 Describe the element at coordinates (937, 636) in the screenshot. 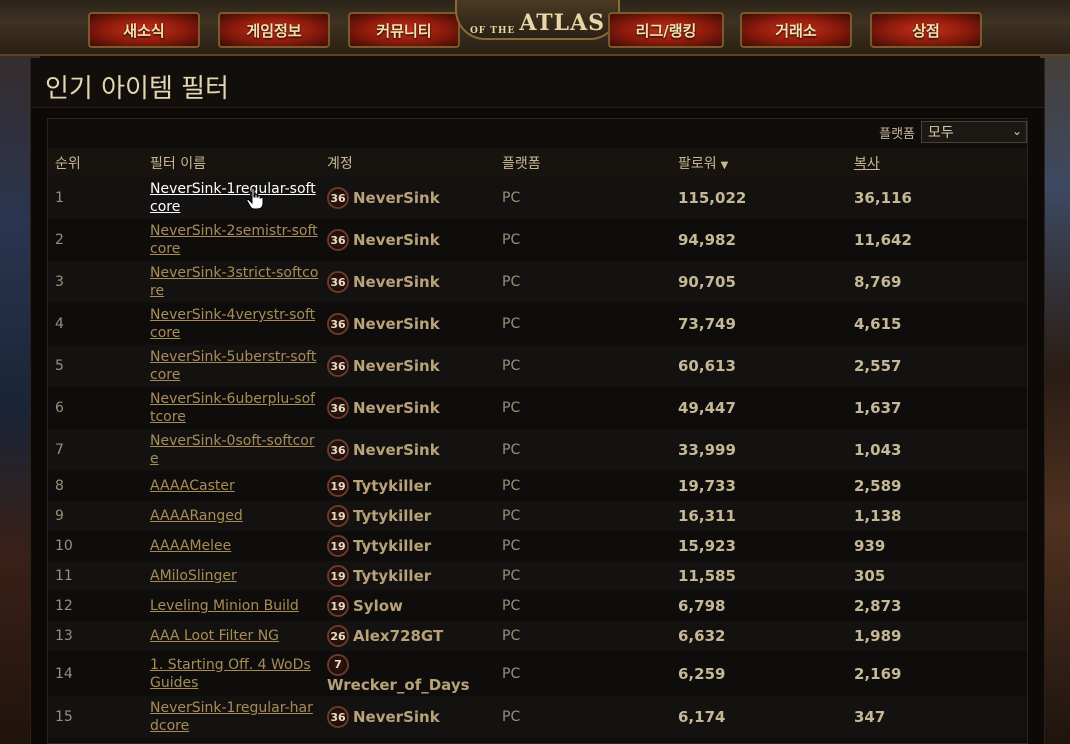

I see `row-copies: 1,989` at that location.